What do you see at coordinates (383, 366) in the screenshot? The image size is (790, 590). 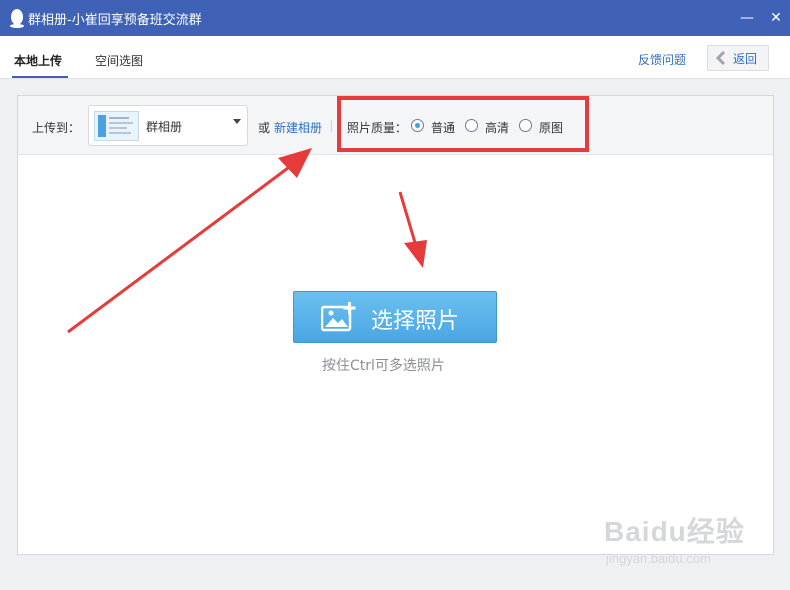 I see `multi-select-hint: 按住Ctrl可多选照片` at bounding box center [383, 366].